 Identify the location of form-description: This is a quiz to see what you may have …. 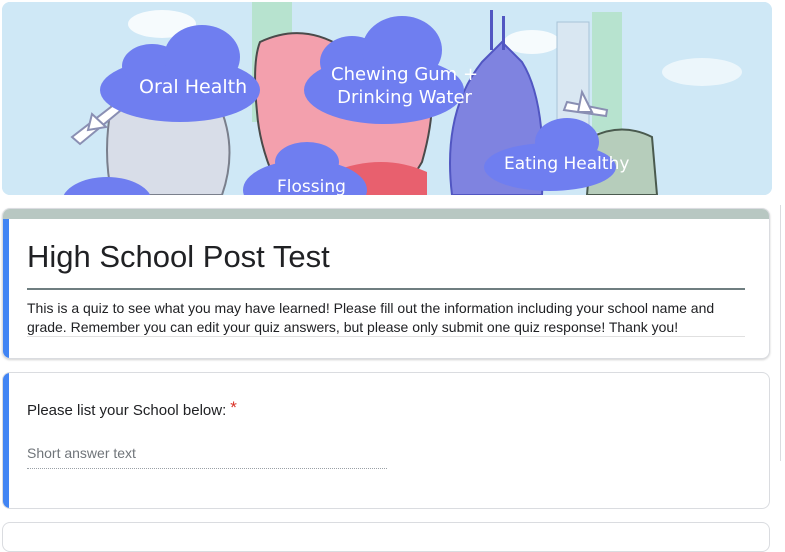
(371, 317).